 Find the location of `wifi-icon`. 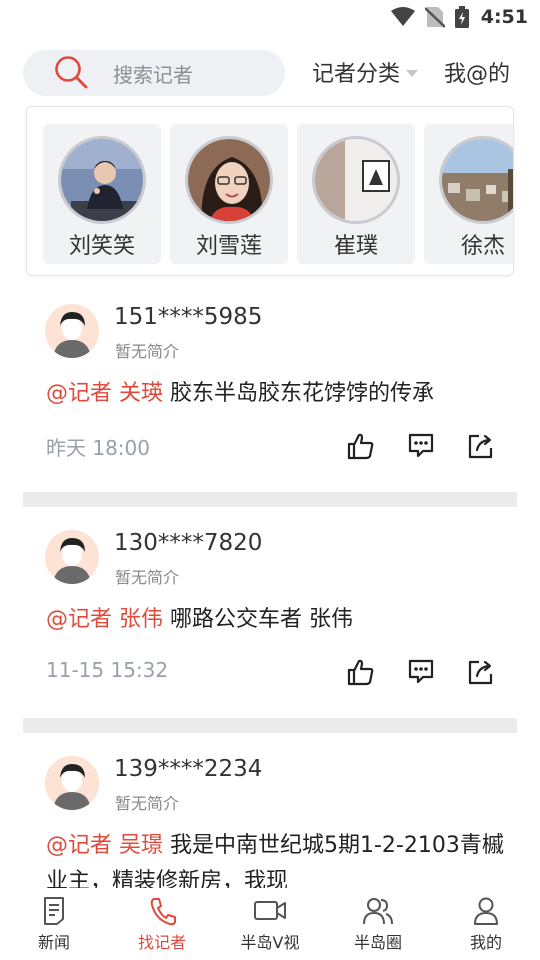

wifi-icon is located at coordinates (402, 16).